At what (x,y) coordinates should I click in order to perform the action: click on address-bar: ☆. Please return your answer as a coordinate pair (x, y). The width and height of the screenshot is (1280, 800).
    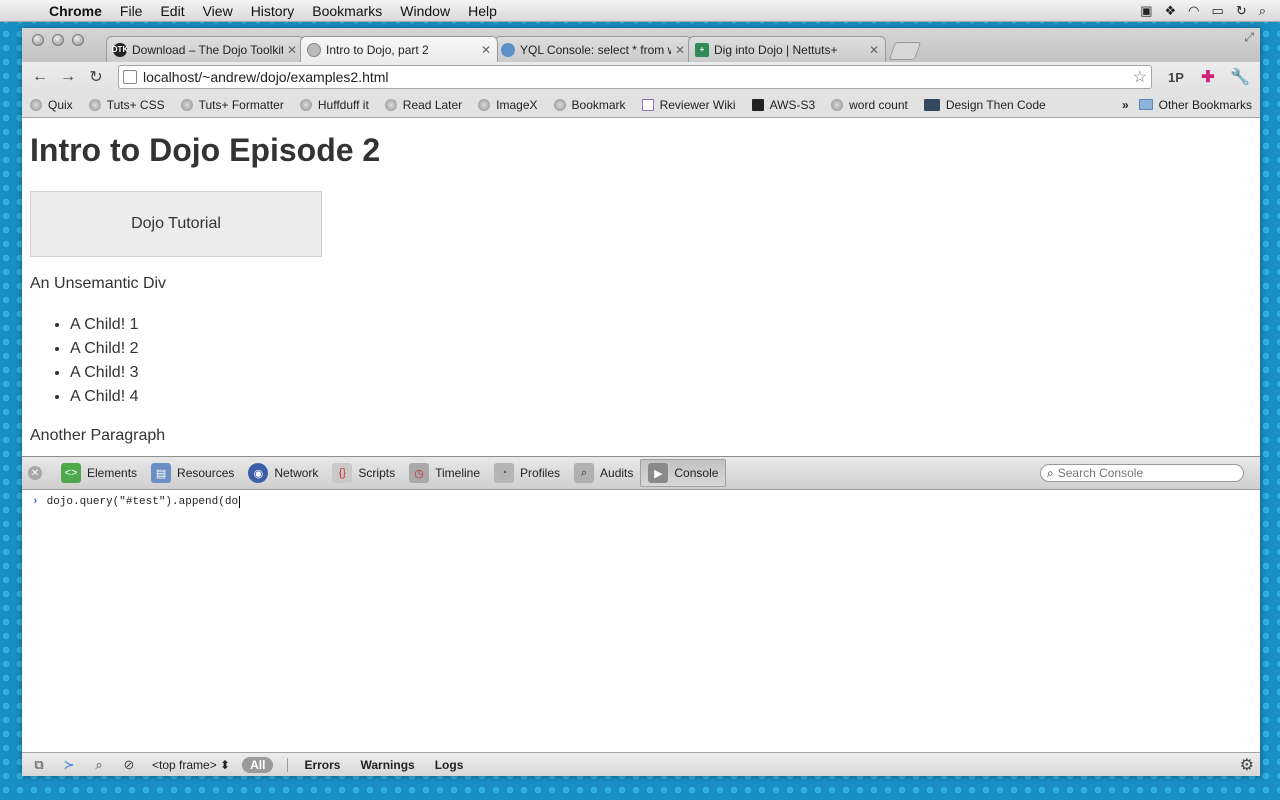
    Looking at the image, I should click on (635, 77).